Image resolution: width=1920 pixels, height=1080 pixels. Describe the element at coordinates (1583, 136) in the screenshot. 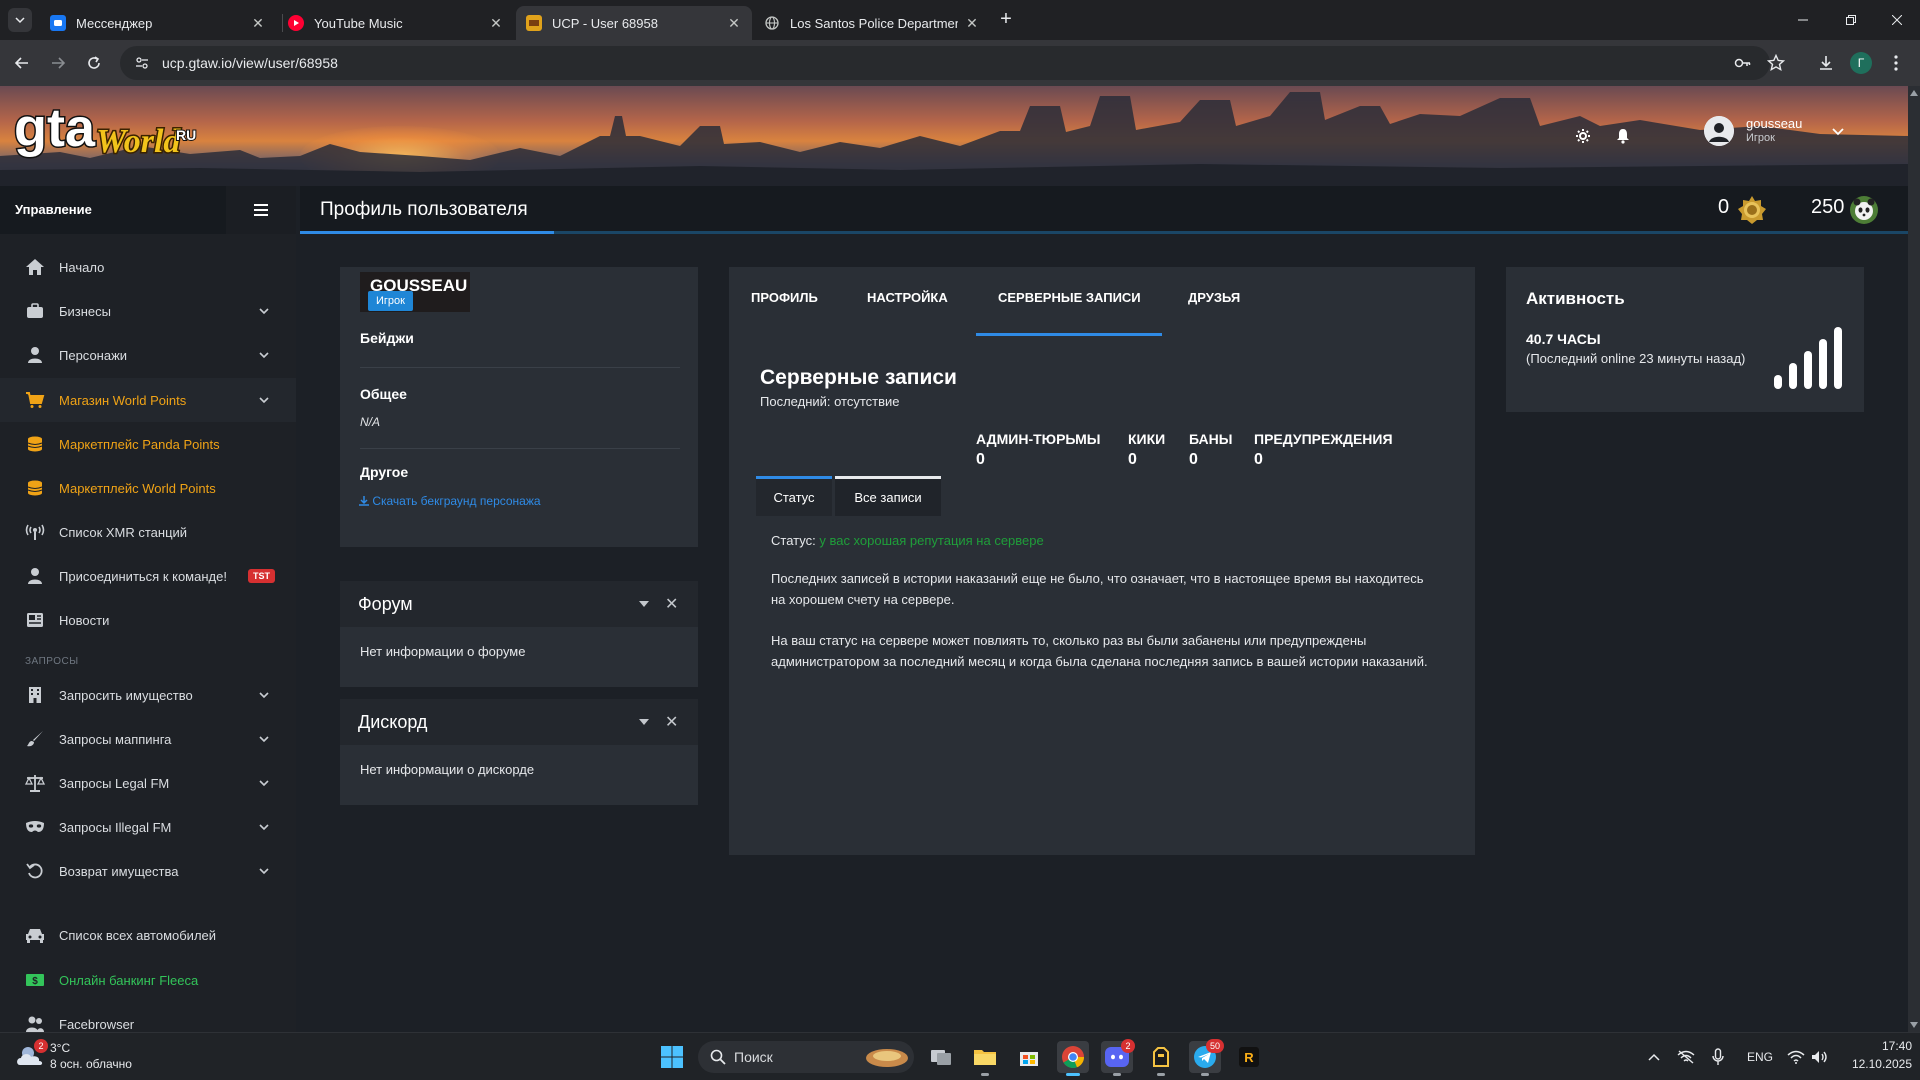

I see `settings-gear-icon` at that location.